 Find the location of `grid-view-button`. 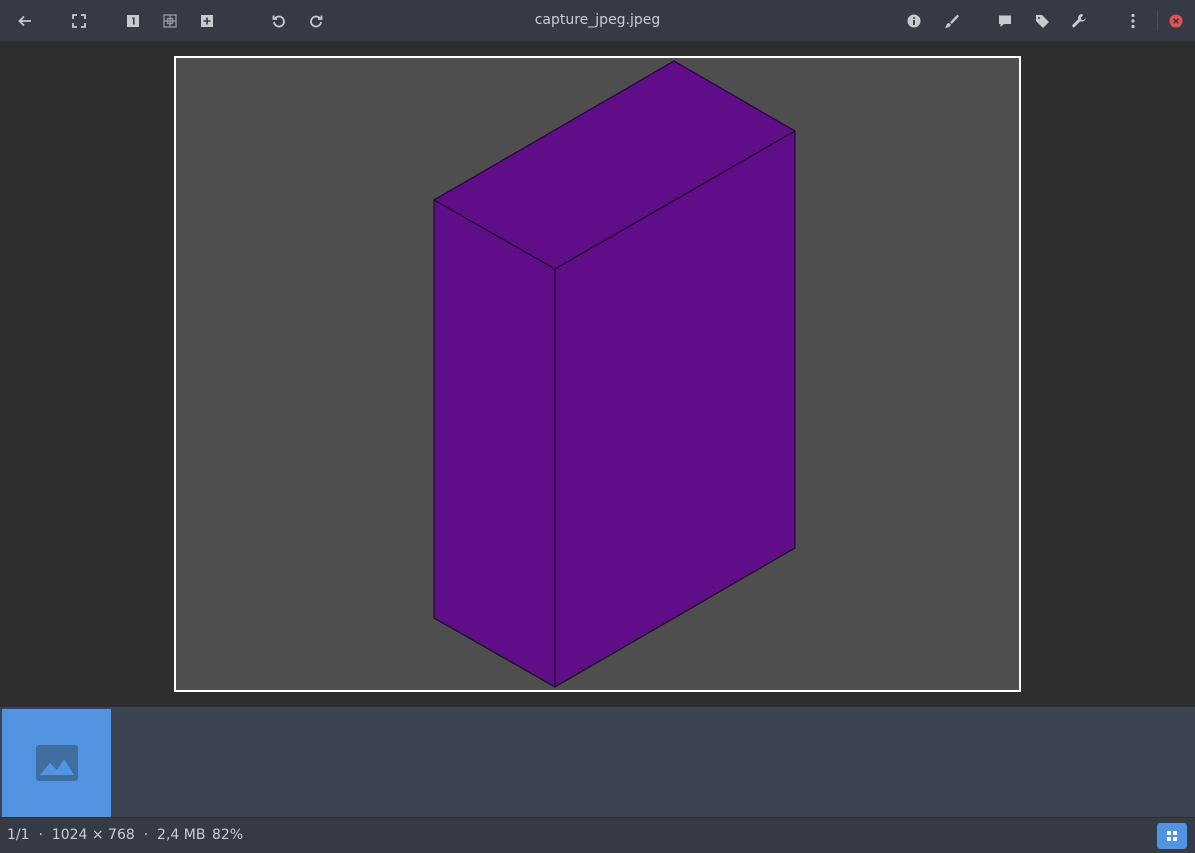

grid-view-button is located at coordinates (170, 21).